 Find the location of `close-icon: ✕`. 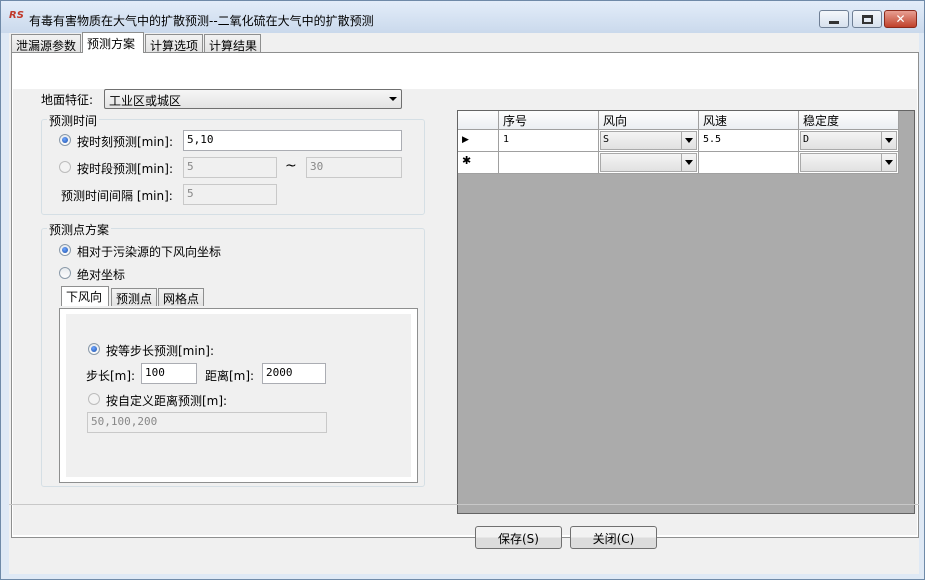

close-icon: ✕ is located at coordinates (900, 19).